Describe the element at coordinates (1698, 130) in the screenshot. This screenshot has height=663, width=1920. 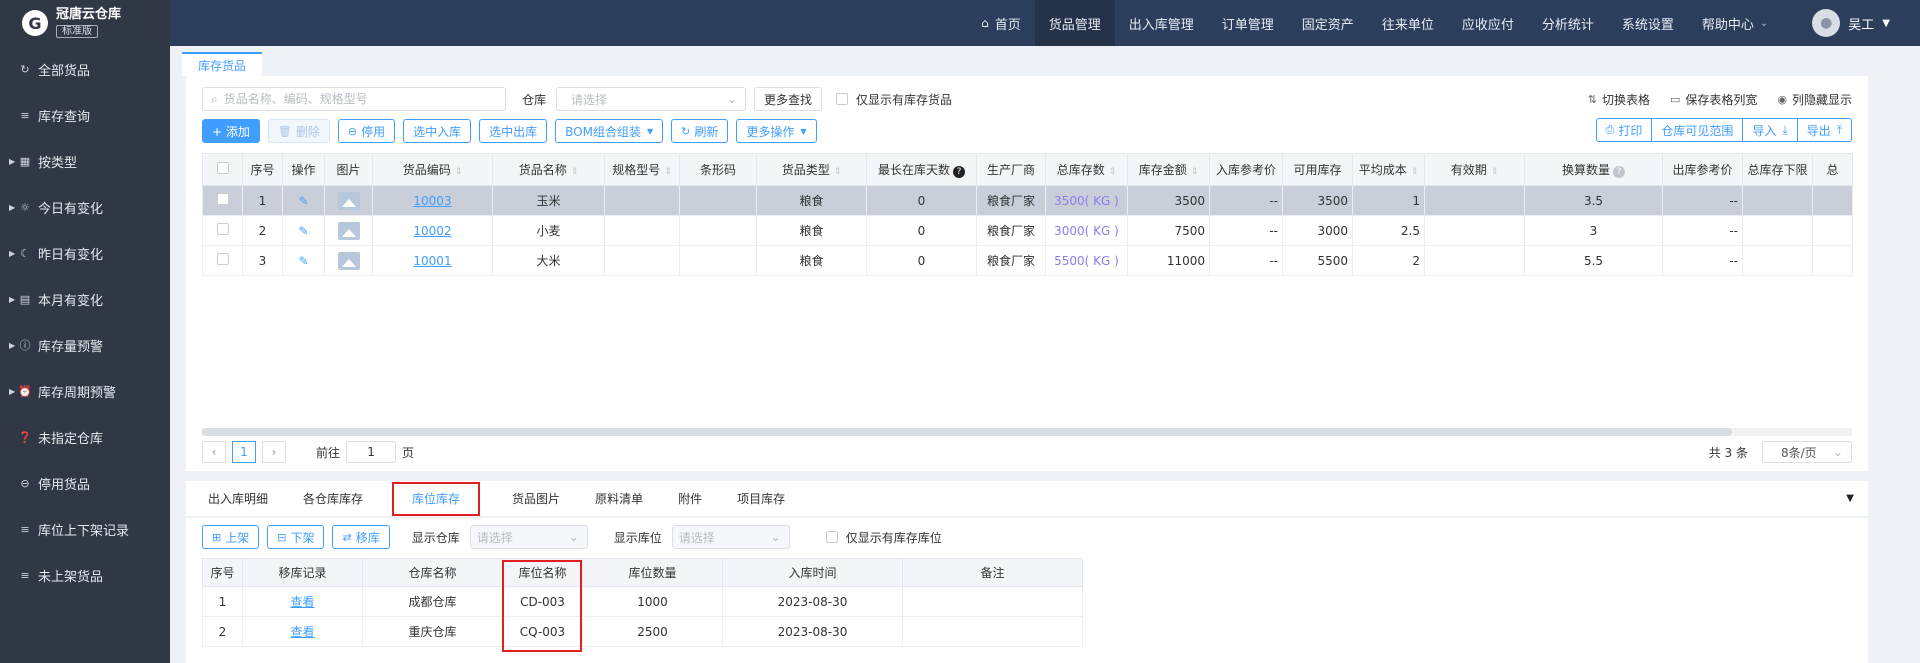
I see `warehouse-scope-button: 仓库可见范围` at that location.